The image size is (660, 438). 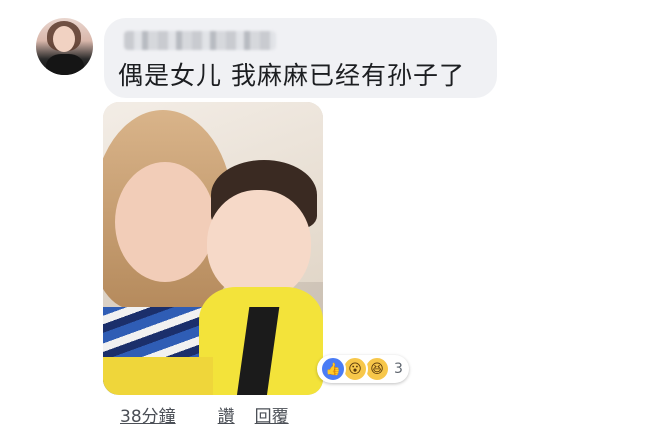 I want to click on avatar-face, so click(x=64, y=39).